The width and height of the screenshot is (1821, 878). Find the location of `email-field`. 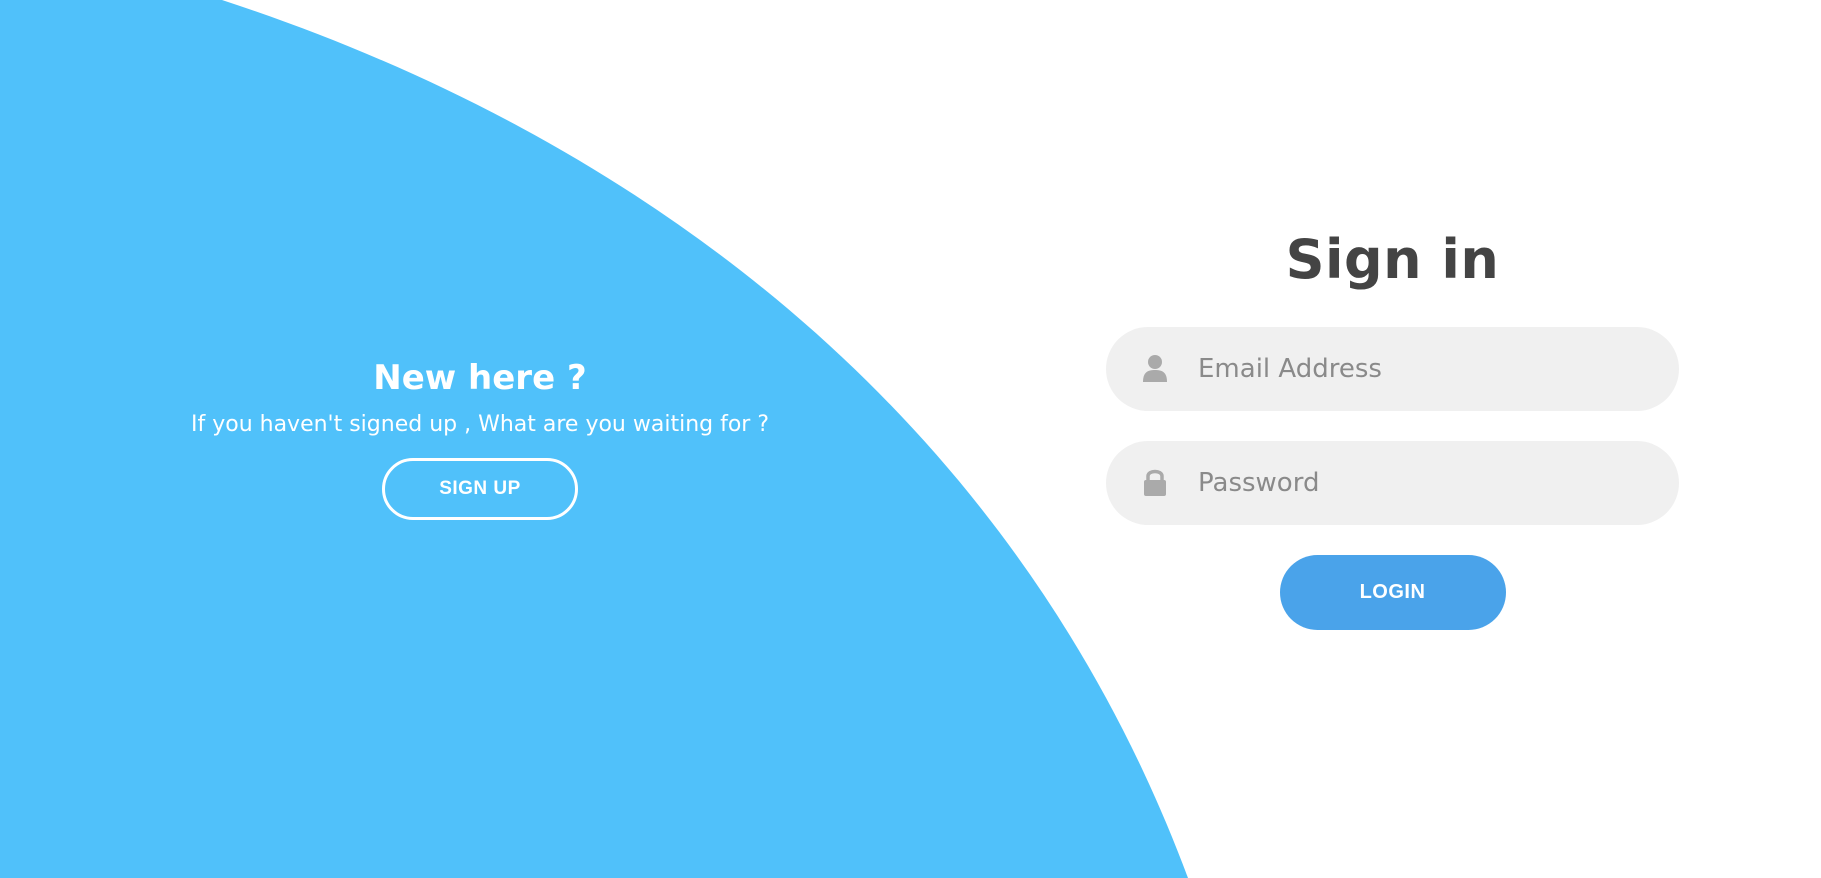

email-field is located at coordinates (1392, 369).